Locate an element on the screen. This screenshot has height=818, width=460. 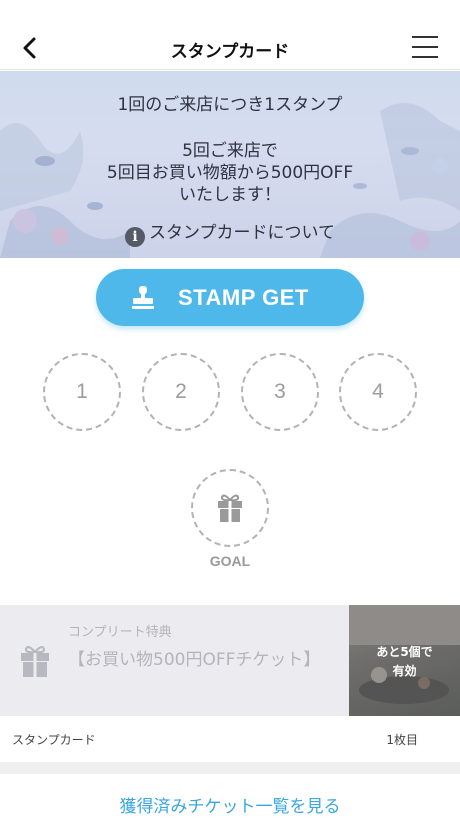
stamp-get-label: STAMP GET is located at coordinates (243, 297).